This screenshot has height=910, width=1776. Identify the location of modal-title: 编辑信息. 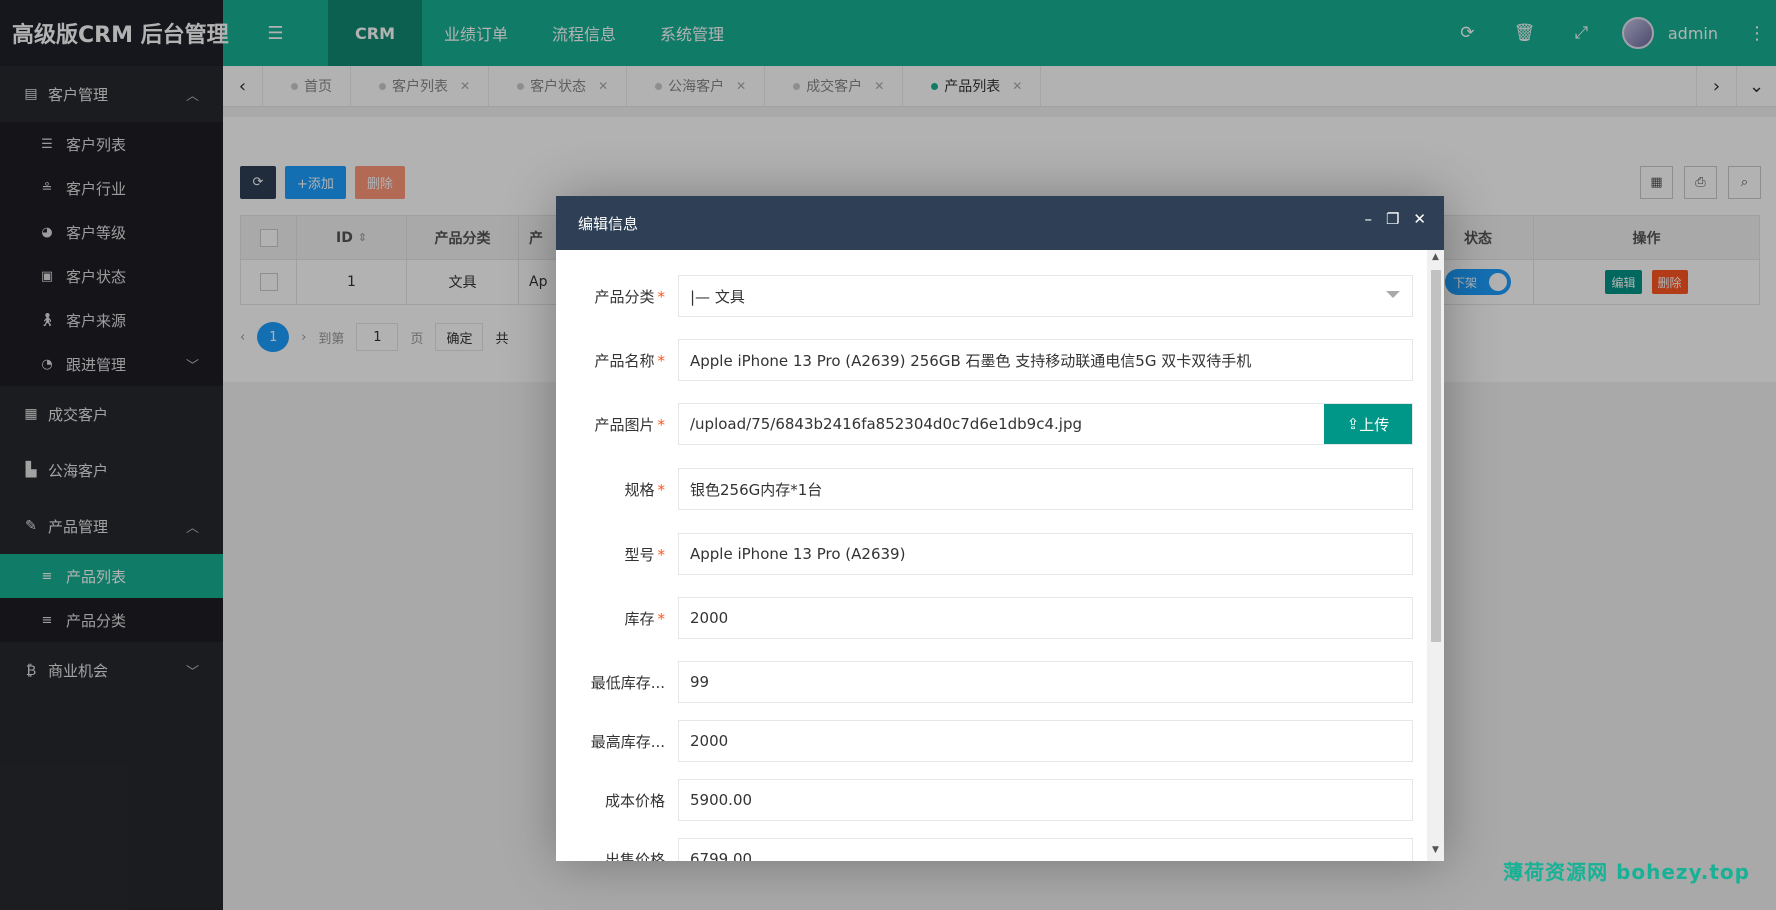
(608, 223).